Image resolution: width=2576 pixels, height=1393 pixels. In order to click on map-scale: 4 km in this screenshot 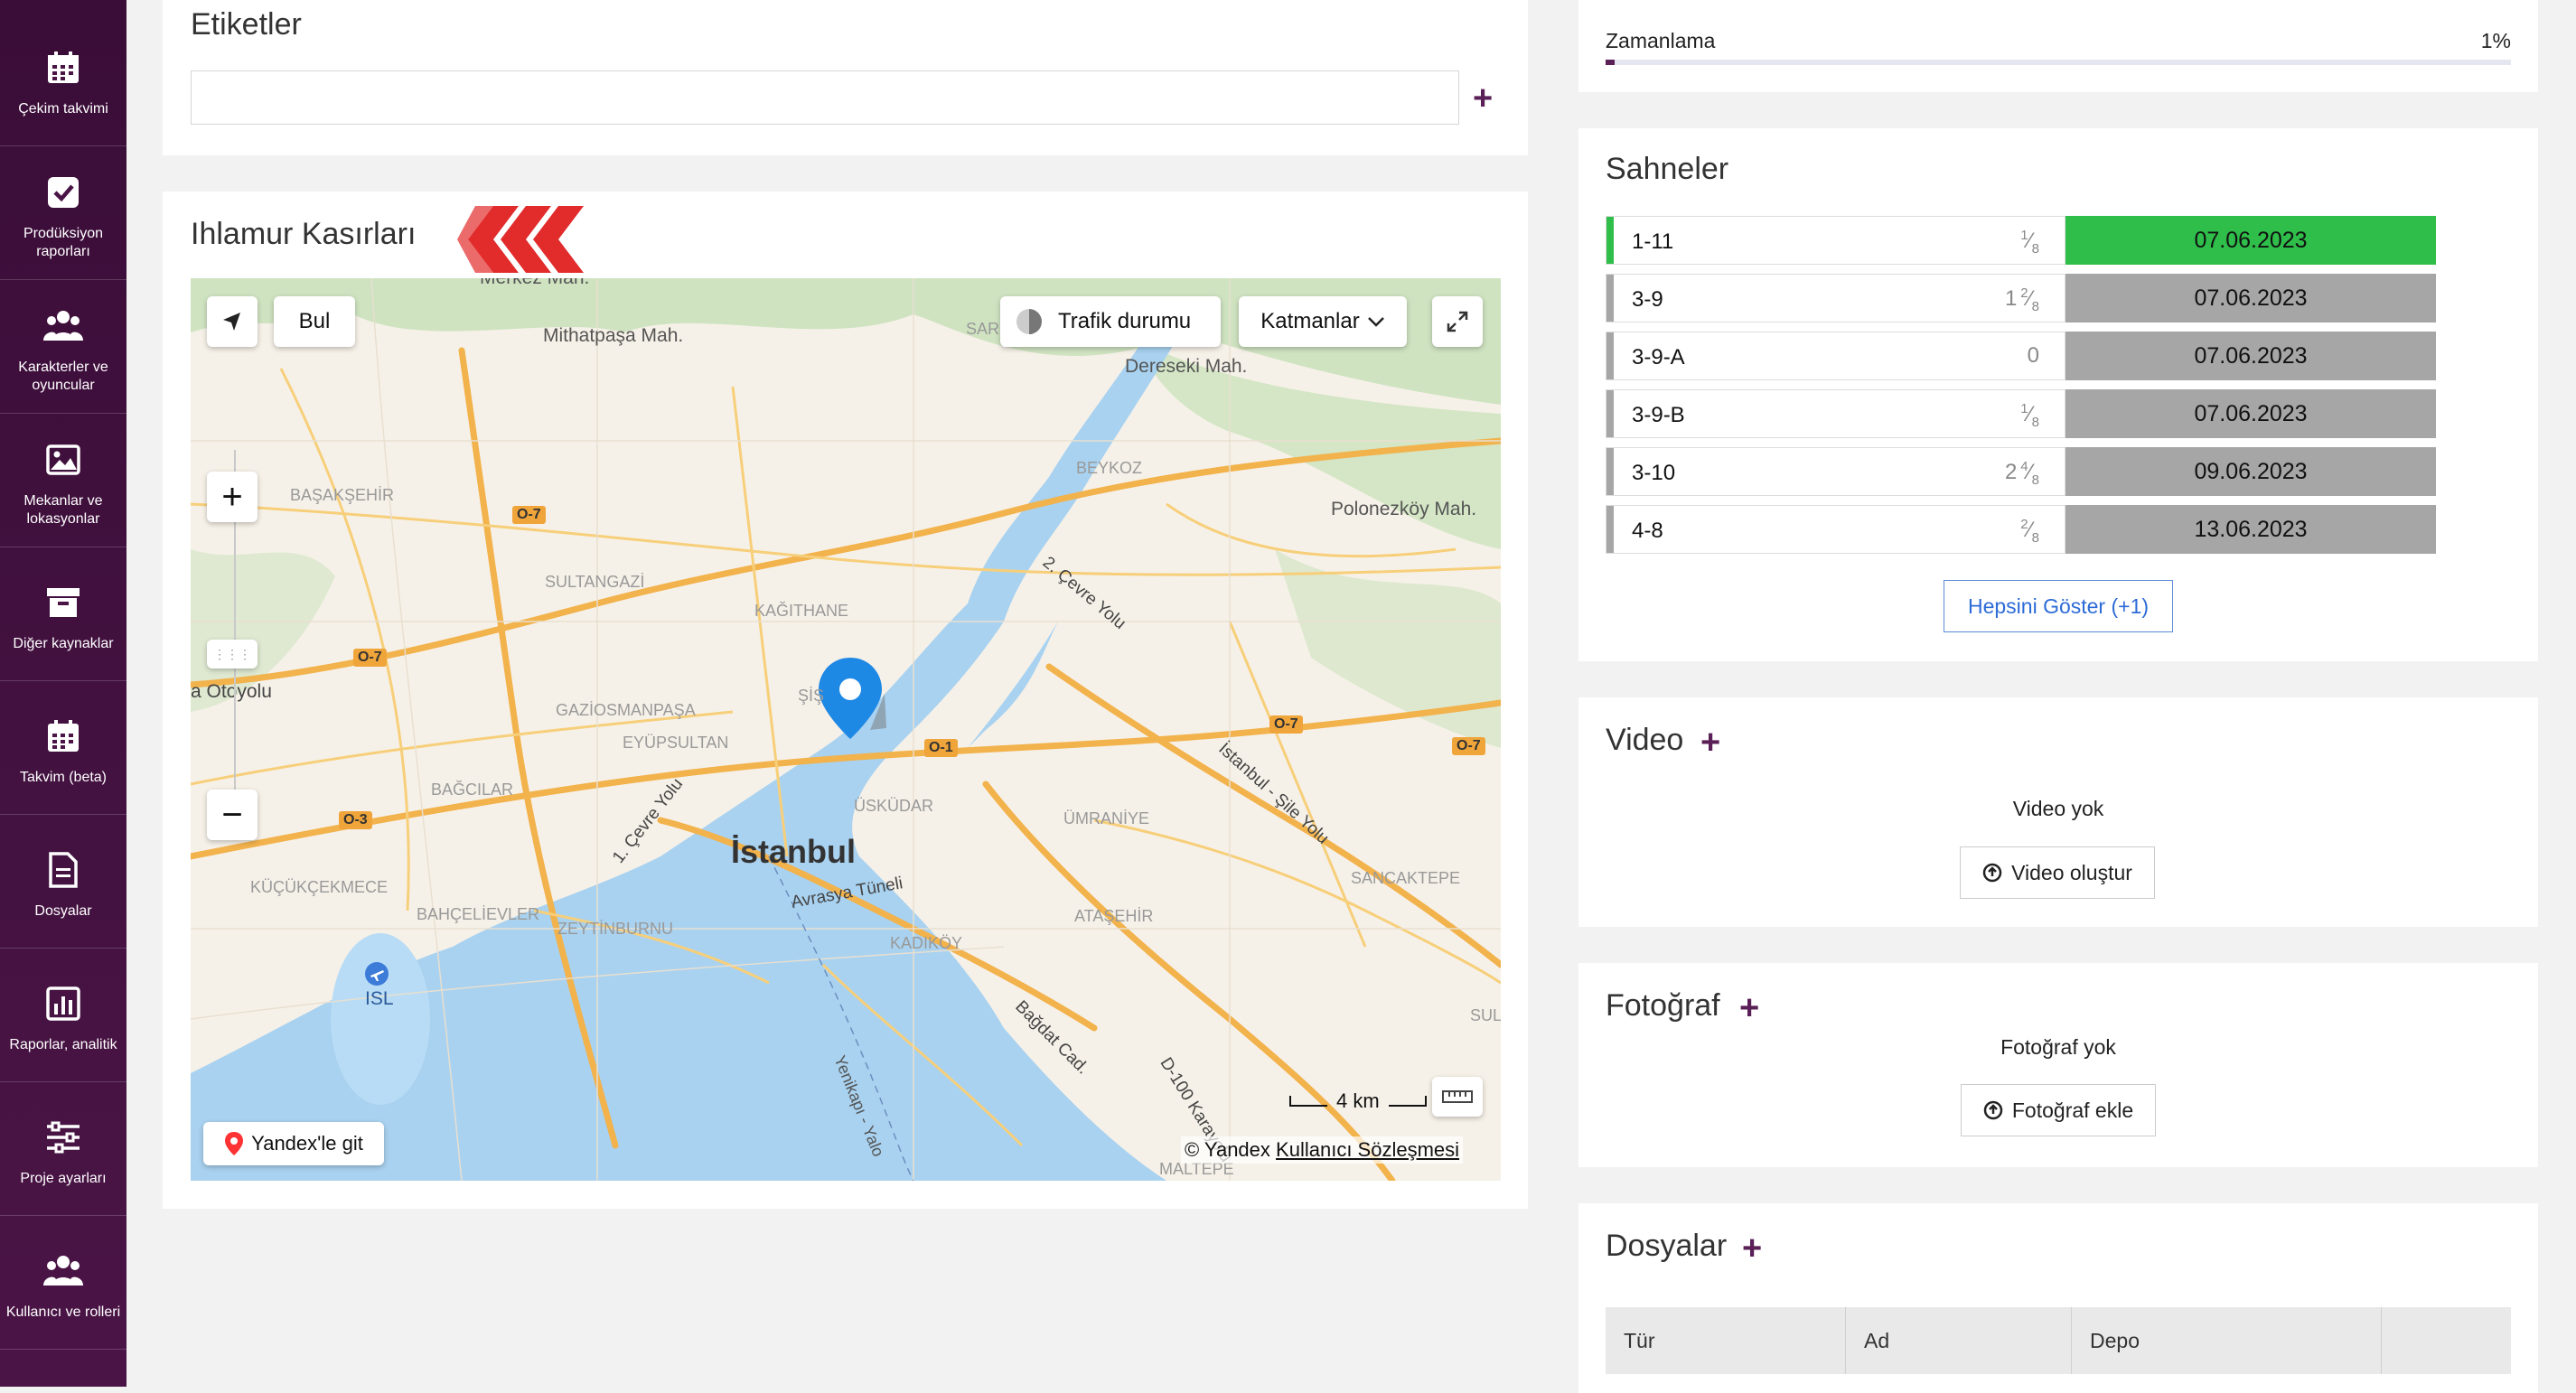, I will do `click(1358, 1101)`.